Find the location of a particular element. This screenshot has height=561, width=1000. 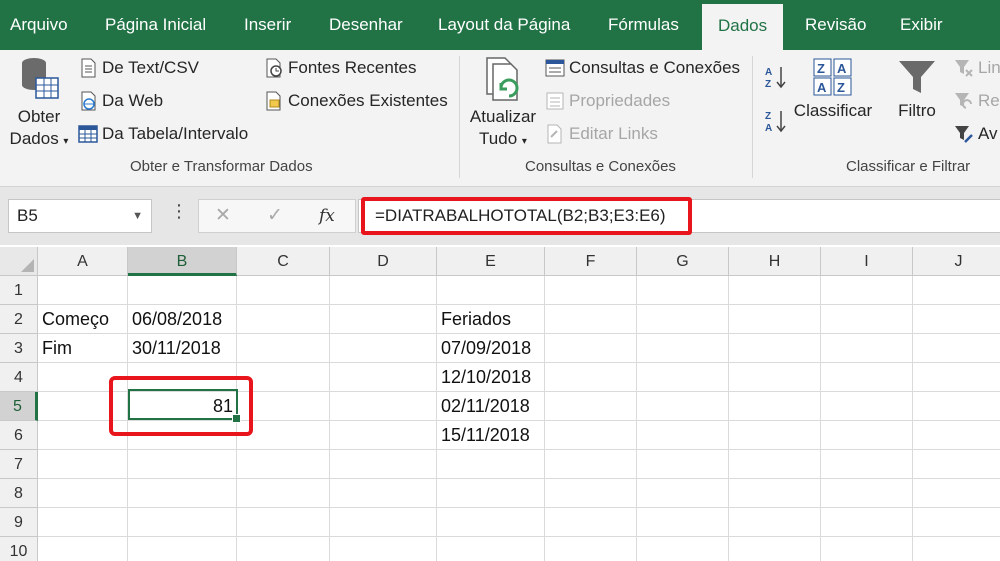

cell-e6: 15/11/2018 is located at coordinates (491, 435).